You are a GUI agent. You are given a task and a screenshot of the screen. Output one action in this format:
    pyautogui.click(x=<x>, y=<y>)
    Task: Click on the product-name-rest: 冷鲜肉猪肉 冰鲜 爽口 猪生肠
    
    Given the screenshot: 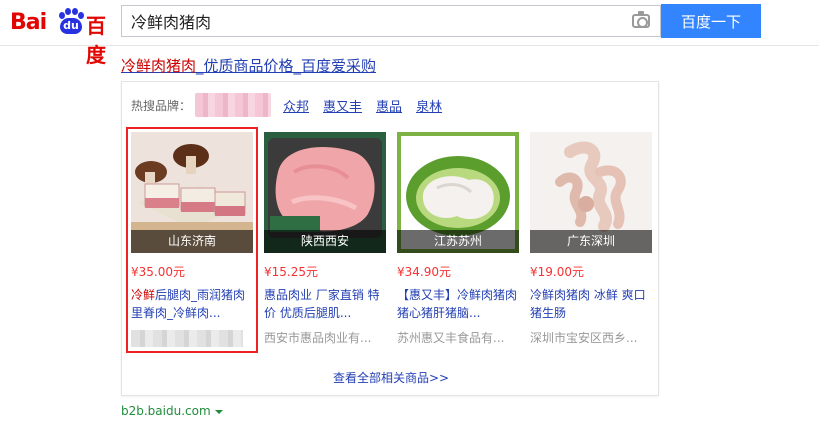 What is the action you would take?
    pyautogui.click(x=588, y=304)
    